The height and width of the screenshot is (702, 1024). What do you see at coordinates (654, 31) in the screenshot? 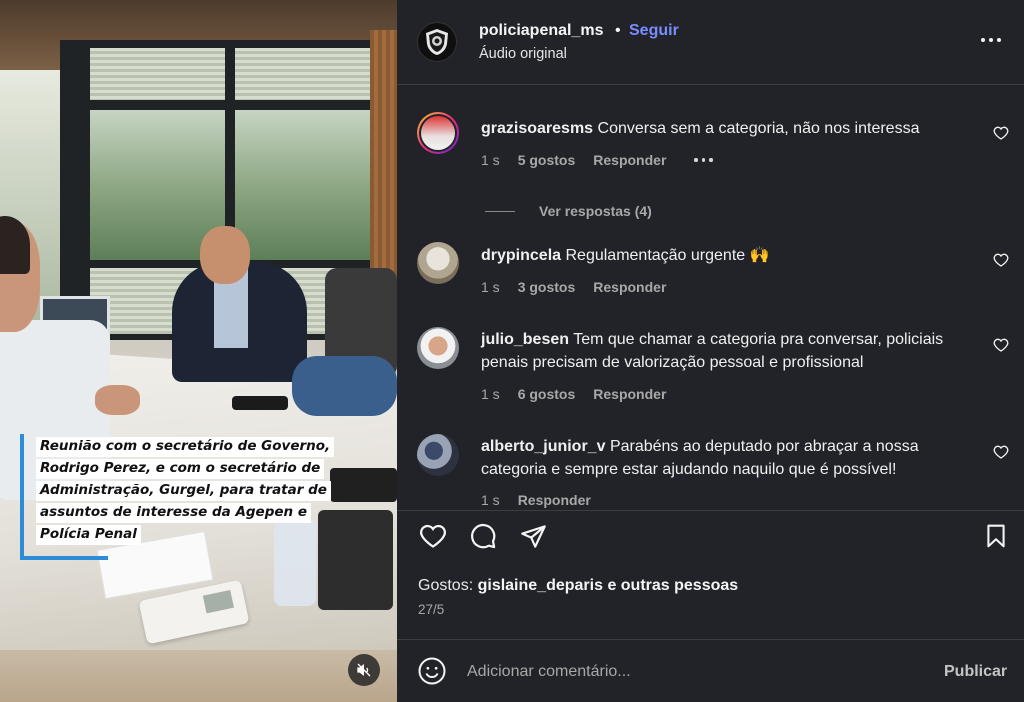
I see `follow-button: Seguir` at bounding box center [654, 31].